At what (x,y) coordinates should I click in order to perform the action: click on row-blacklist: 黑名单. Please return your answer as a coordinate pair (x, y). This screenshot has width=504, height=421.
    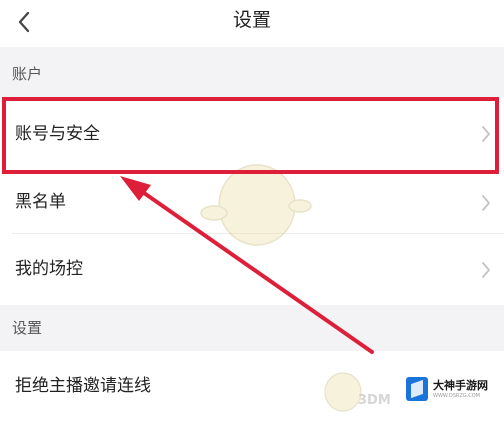
    Looking at the image, I should click on (252, 202).